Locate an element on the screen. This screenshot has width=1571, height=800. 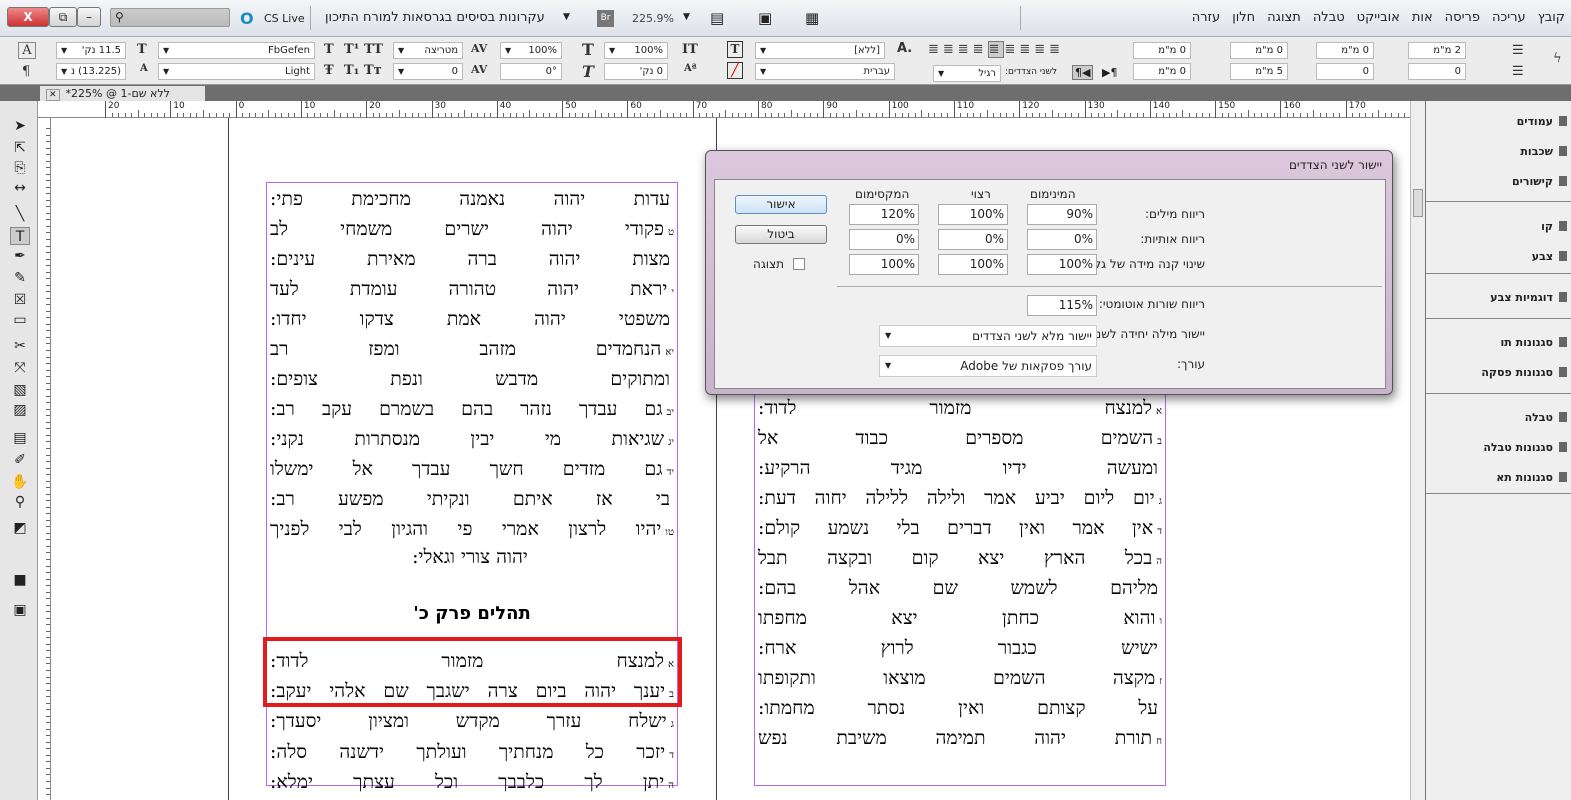
bridge-button: Br is located at coordinates (605, 18).